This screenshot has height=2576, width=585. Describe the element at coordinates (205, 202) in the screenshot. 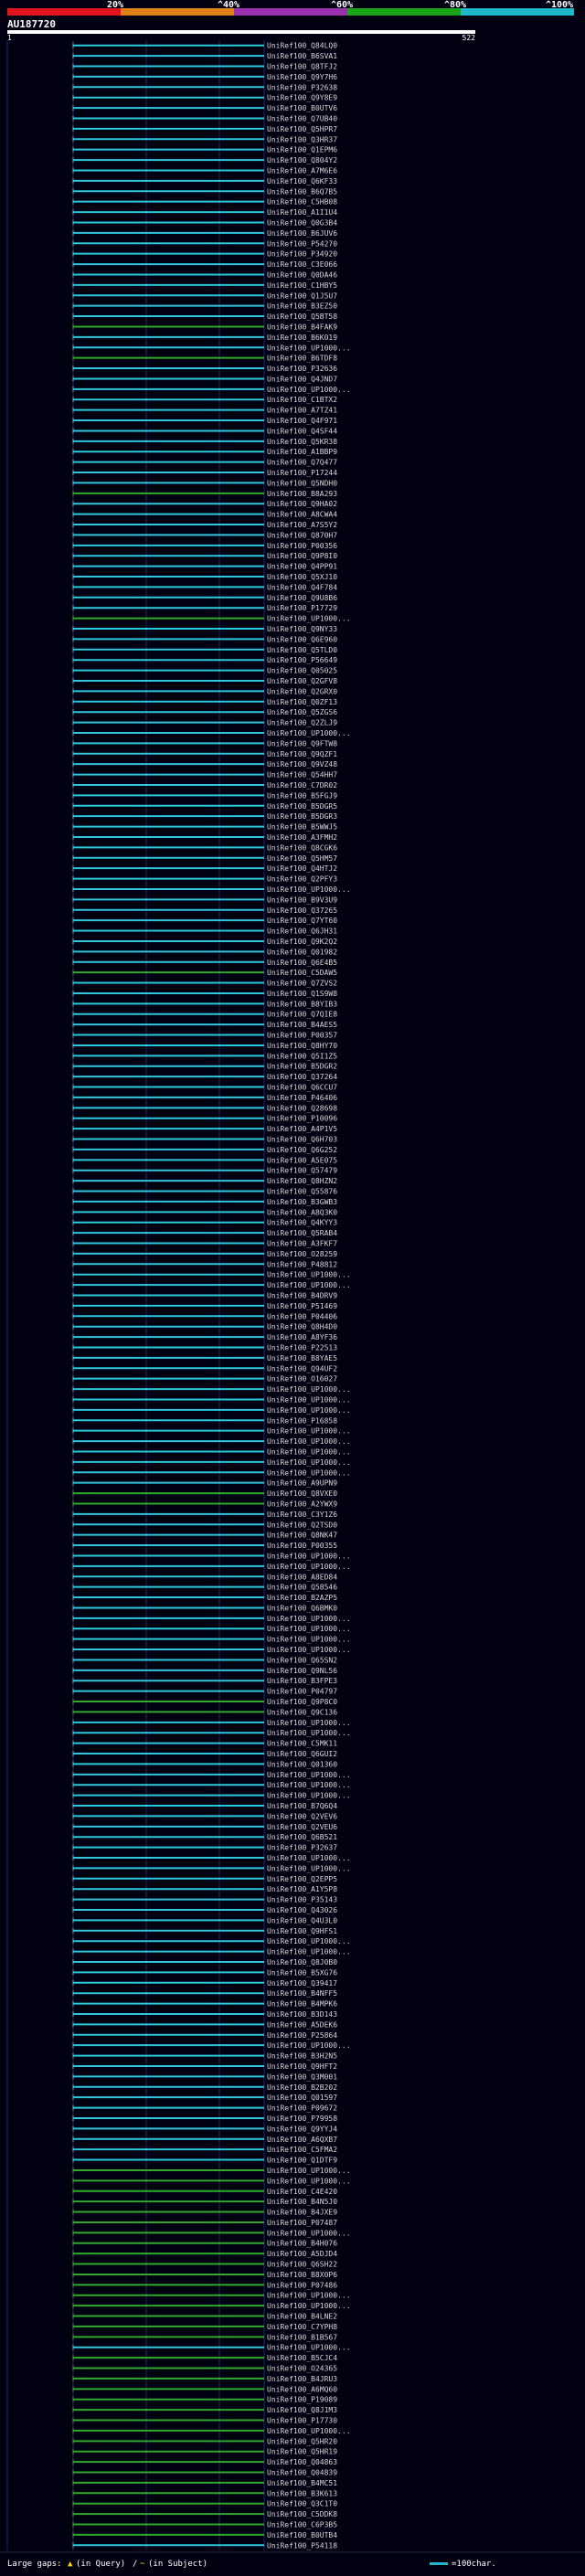

I see `hit-row: UniRef100_C5HB08` at that location.